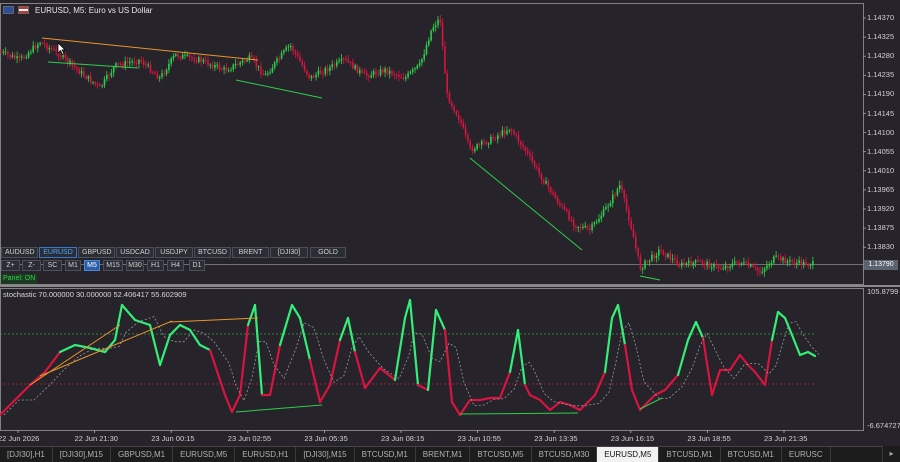  I want to click on price-axis-label: 1.14055, so click(881, 151).